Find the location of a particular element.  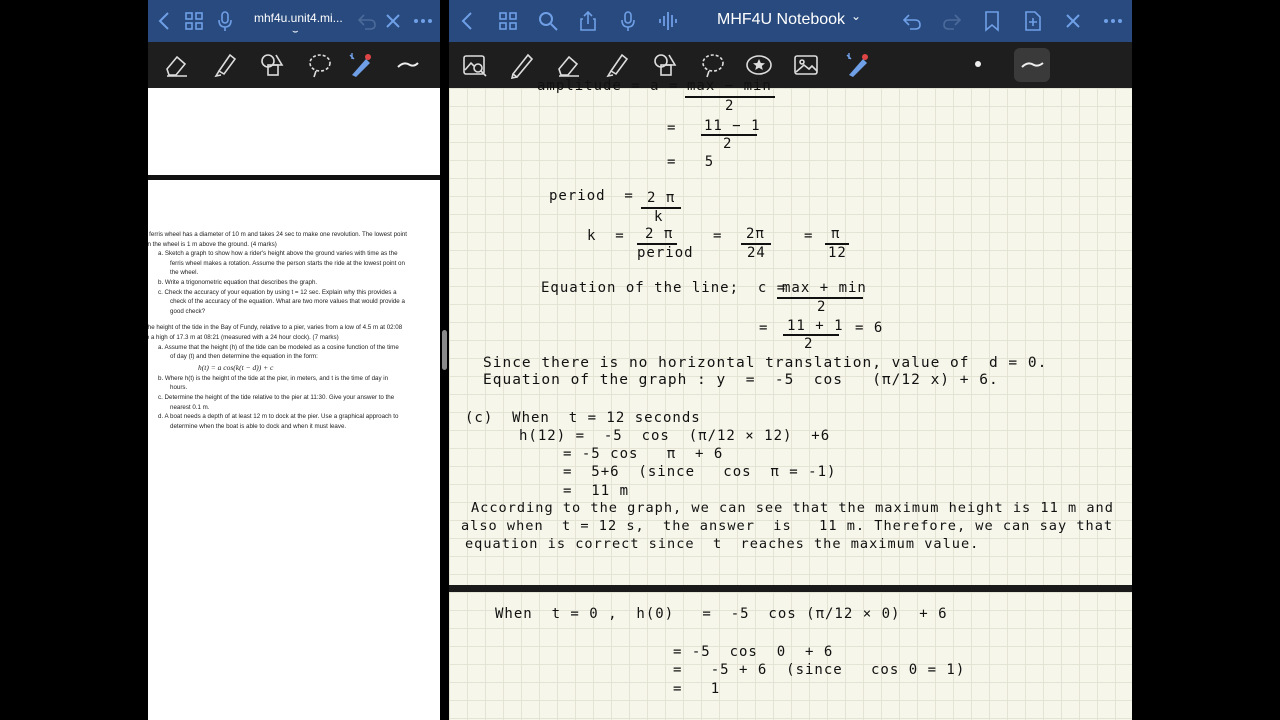

add-page-icon is located at coordinates (1033, 21).